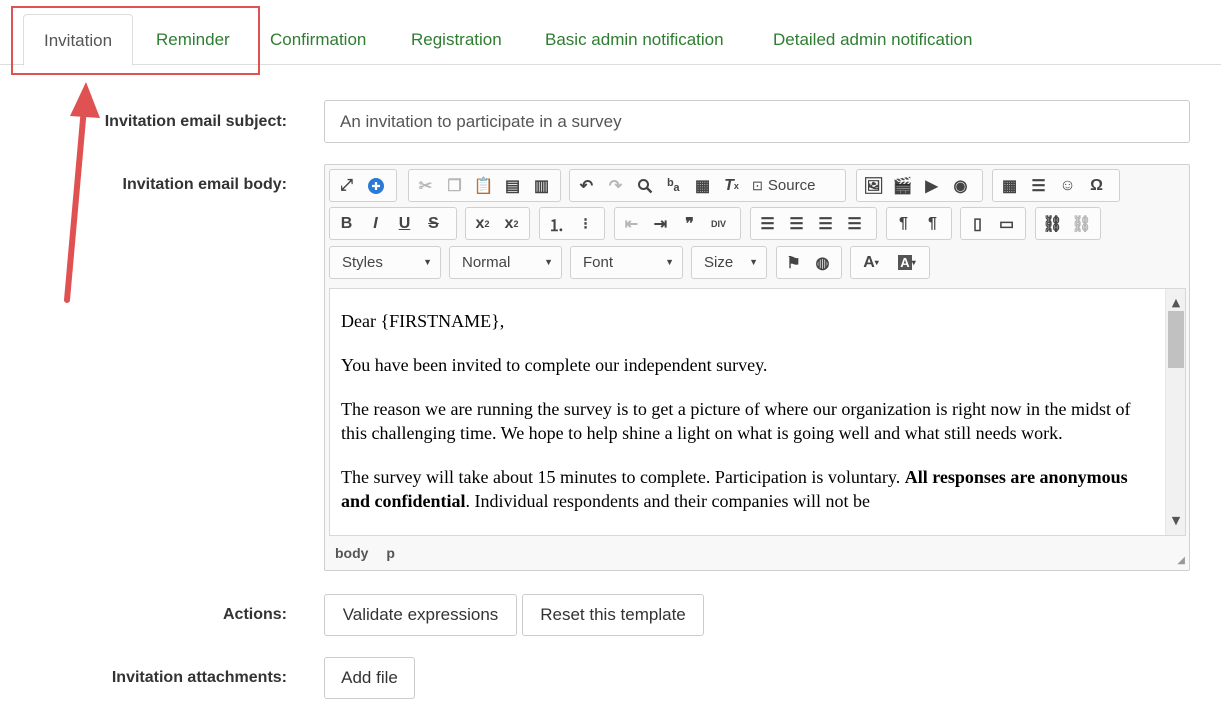 The height and width of the screenshot is (708, 1221). Describe the element at coordinates (556, 224) in the screenshot. I see `numbered-list-icon: ⒈` at that location.